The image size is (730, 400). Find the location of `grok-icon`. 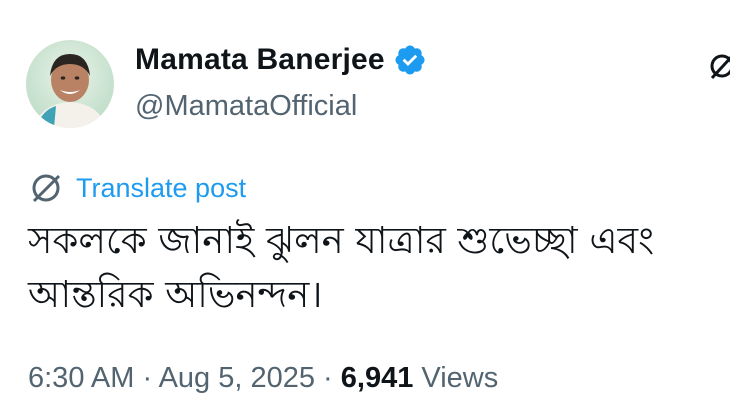

grok-icon is located at coordinates (719, 66).